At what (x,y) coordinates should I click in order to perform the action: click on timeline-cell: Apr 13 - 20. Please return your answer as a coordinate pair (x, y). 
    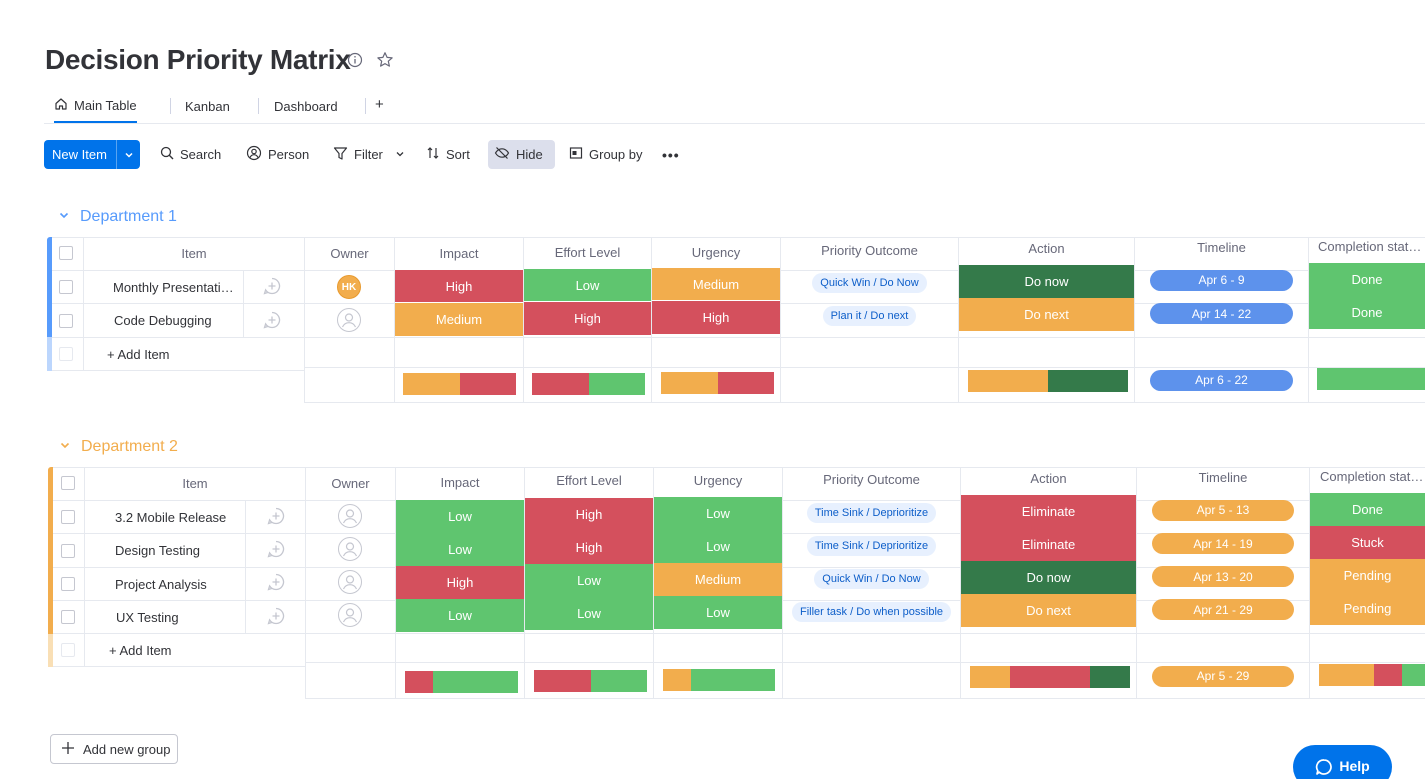
    Looking at the image, I should click on (1223, 576).